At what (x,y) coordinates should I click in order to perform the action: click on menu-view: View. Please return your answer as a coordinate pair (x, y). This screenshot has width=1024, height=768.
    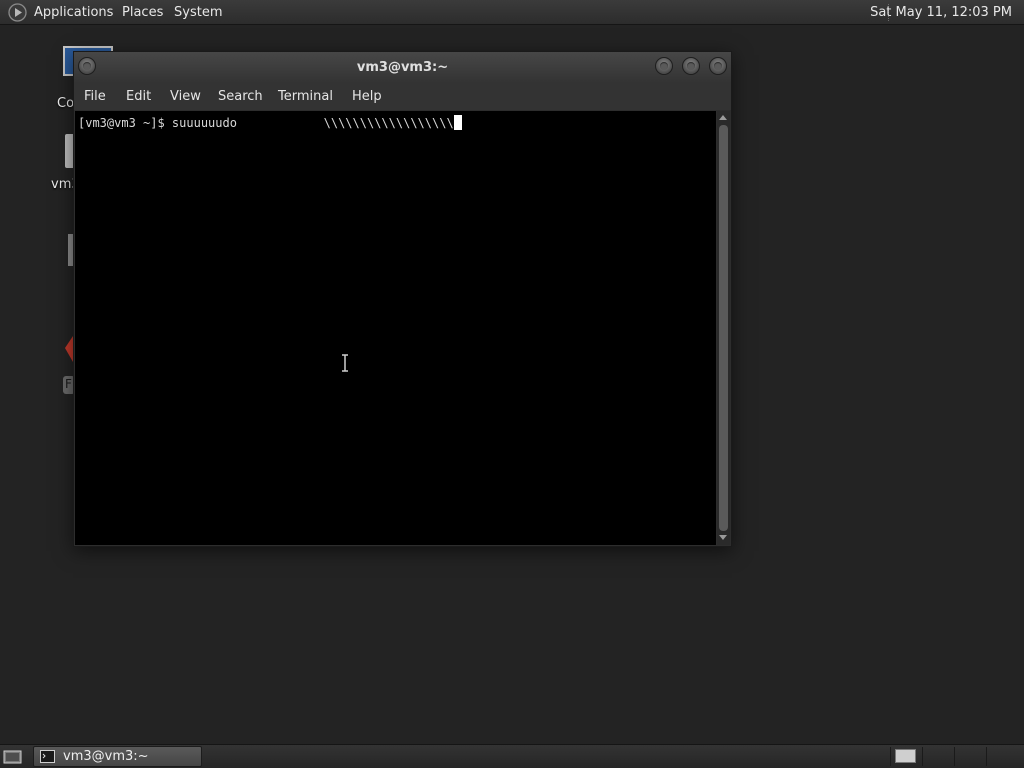
    Looking at the image, I should click on (185, 96).